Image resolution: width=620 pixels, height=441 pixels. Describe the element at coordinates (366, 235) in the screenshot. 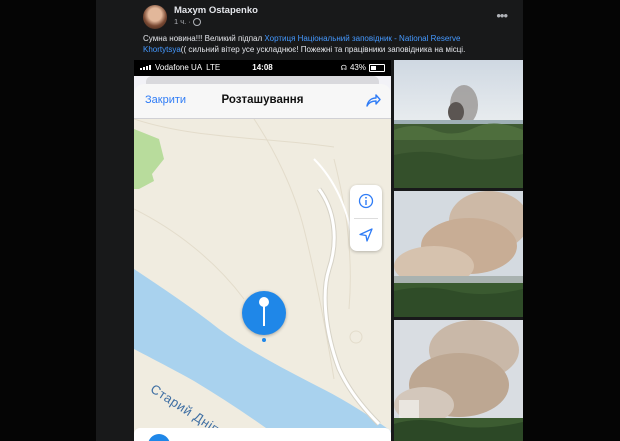

I see `location-arrow-icon` at that location.